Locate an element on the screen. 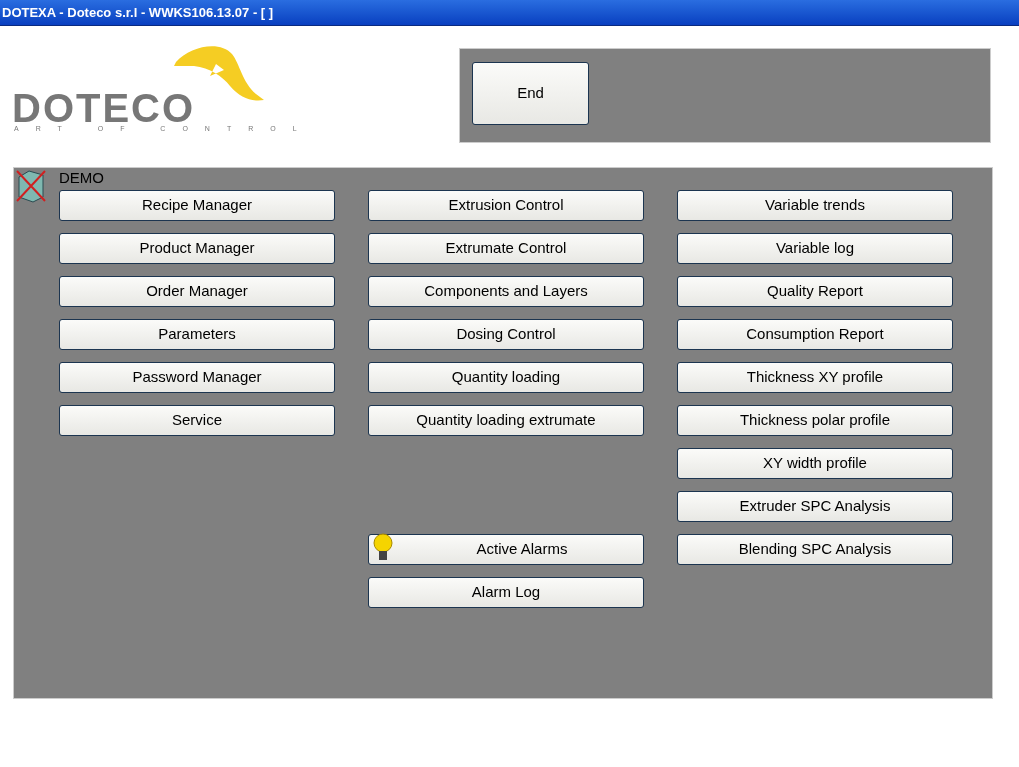  menu-button: Variable log is located at coordinates (815, 248).